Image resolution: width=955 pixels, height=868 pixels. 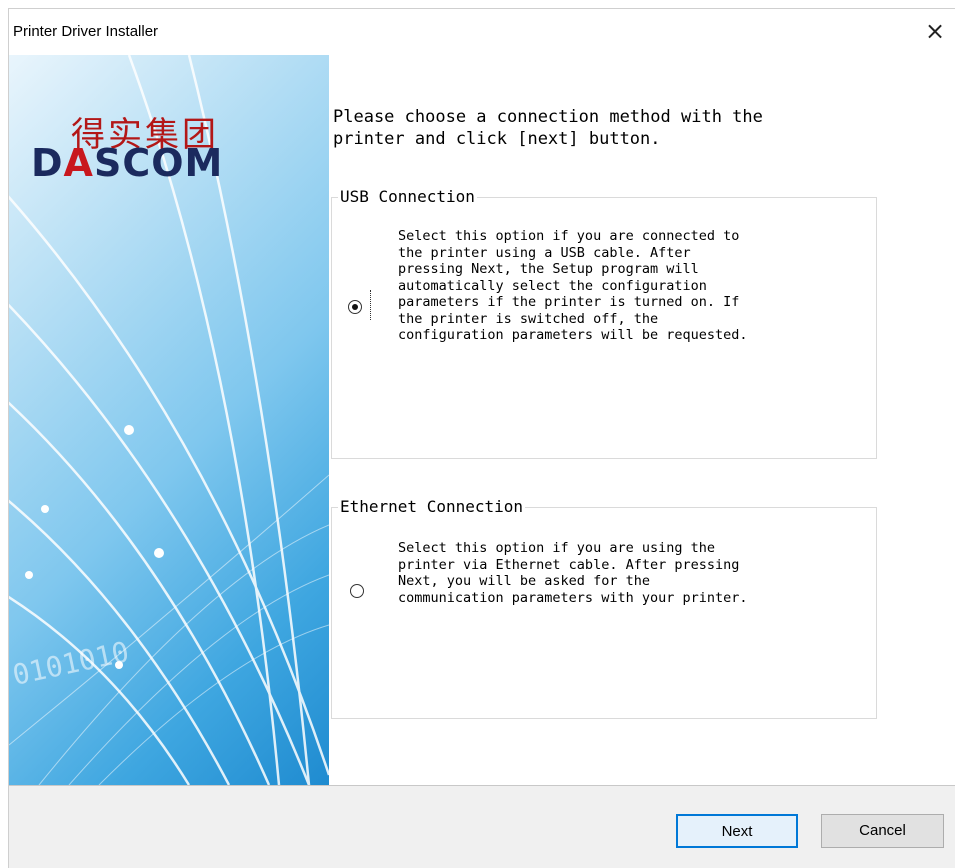 What do you see at coordinates (482, 826) in the screenshot?
I see `button-bar: Next Cancel` at bounding box center [482, 826].